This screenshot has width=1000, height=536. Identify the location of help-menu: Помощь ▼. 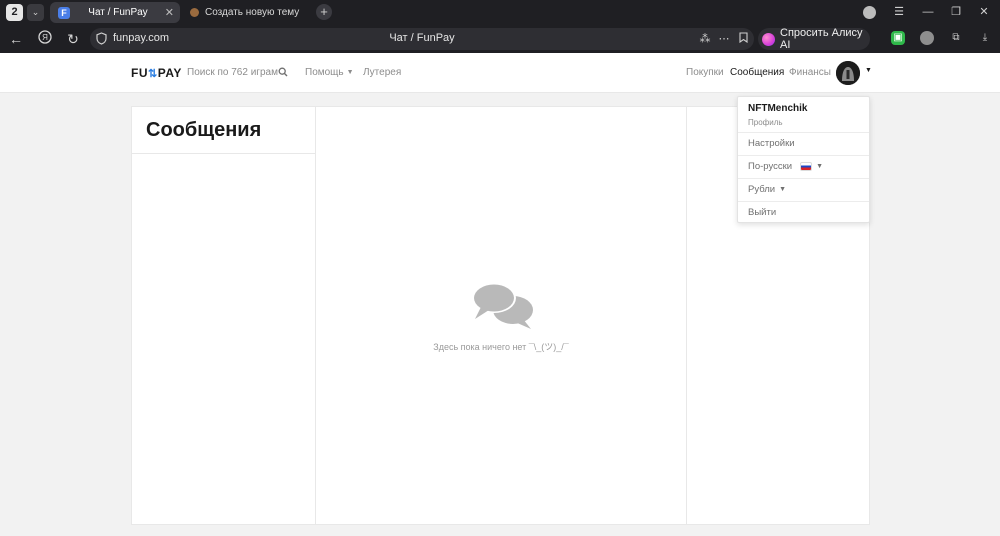
(329, 72).